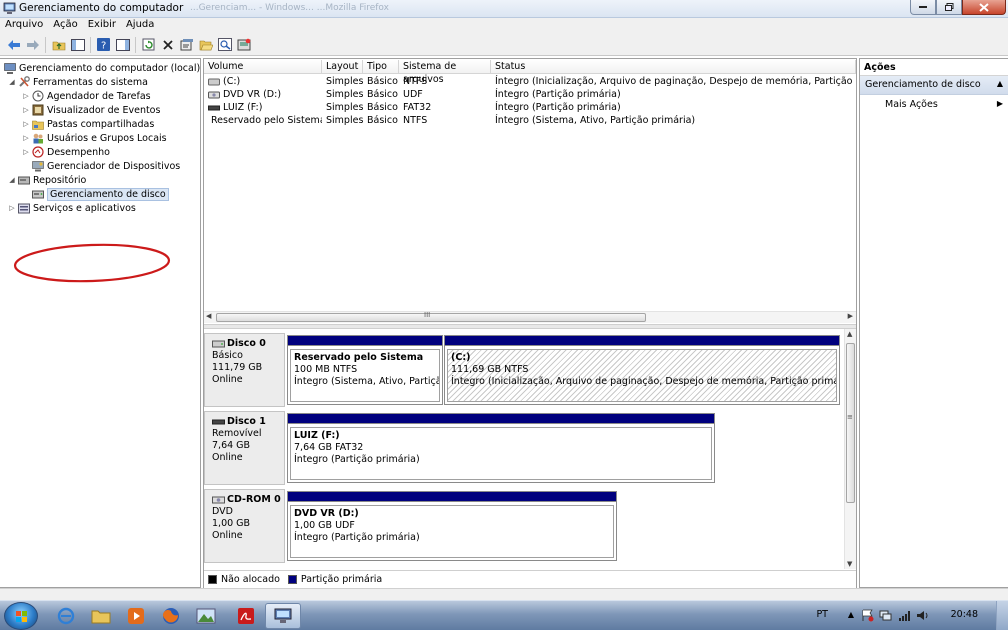 Image resolution: width=1008 pixels, height=630 pixels. Describe the element at coordinates (445, 72) in the screenshot. I see `column-header-filesystem: Sistema de arquivos` at that location.